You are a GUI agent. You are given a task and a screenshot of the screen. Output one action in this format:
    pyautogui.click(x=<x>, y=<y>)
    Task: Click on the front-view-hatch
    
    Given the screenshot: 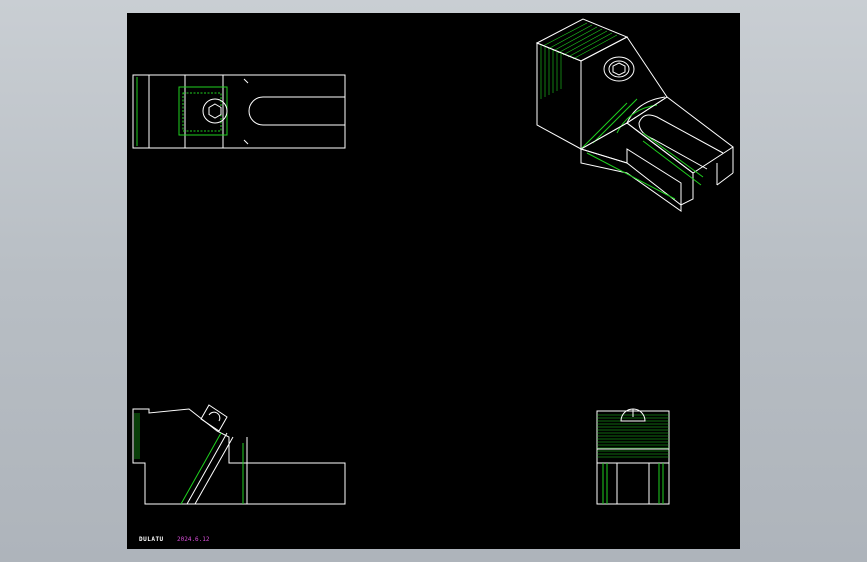 What is the action you would take?
    pyautogui.click(x=137, y=436)
    